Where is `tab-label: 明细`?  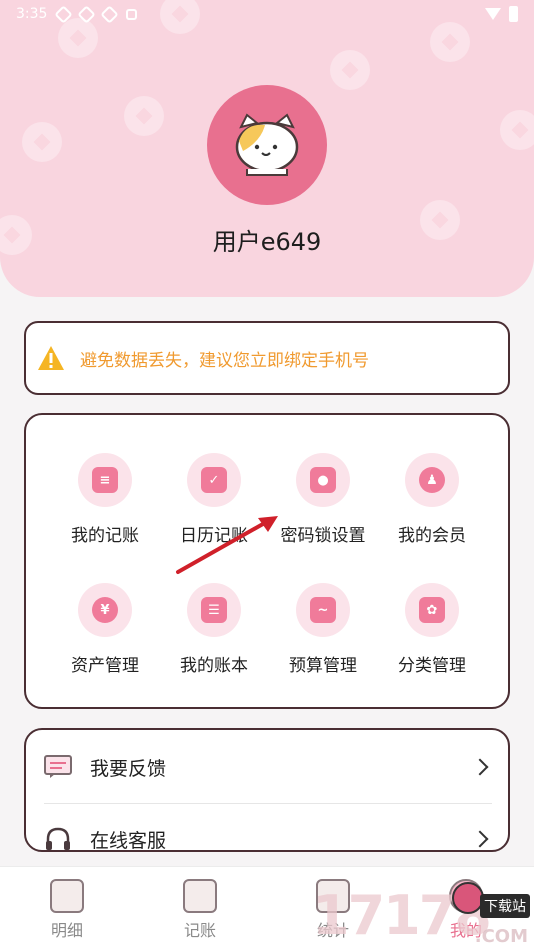
tab-label: 明细 is located at coordinates (66, 930).